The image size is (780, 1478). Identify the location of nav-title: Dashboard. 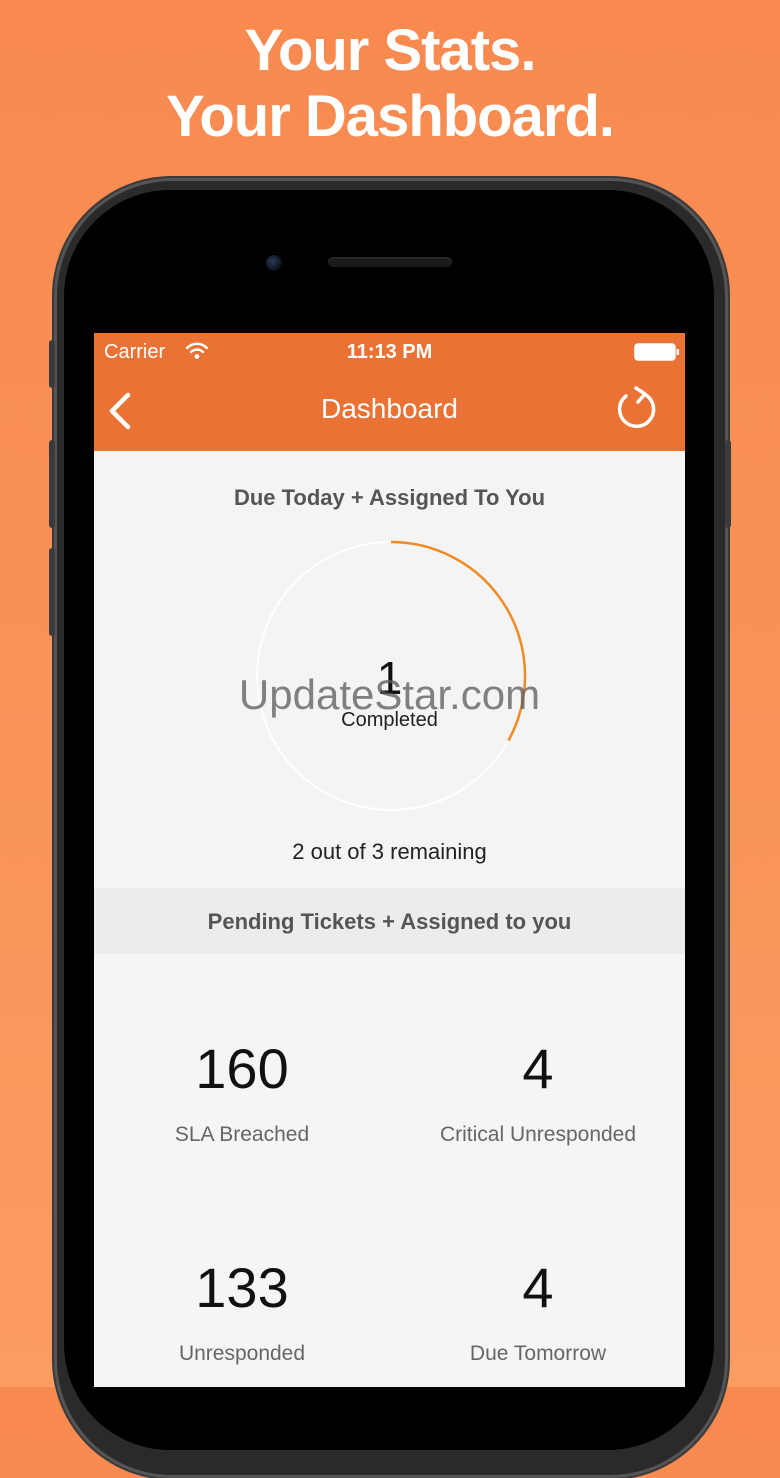
(389, 408).